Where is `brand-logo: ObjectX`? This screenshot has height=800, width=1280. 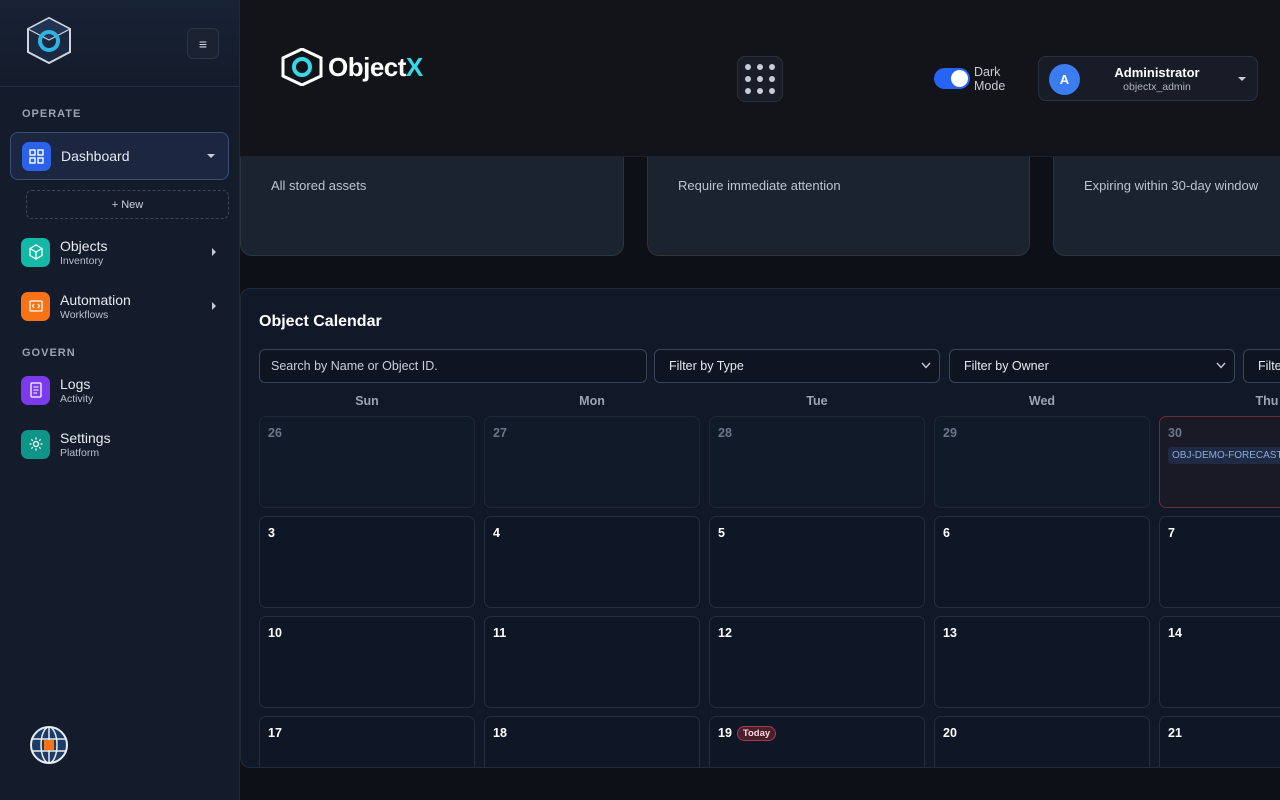
brand-logo: ObjectX is located at coordinates (351, 67).